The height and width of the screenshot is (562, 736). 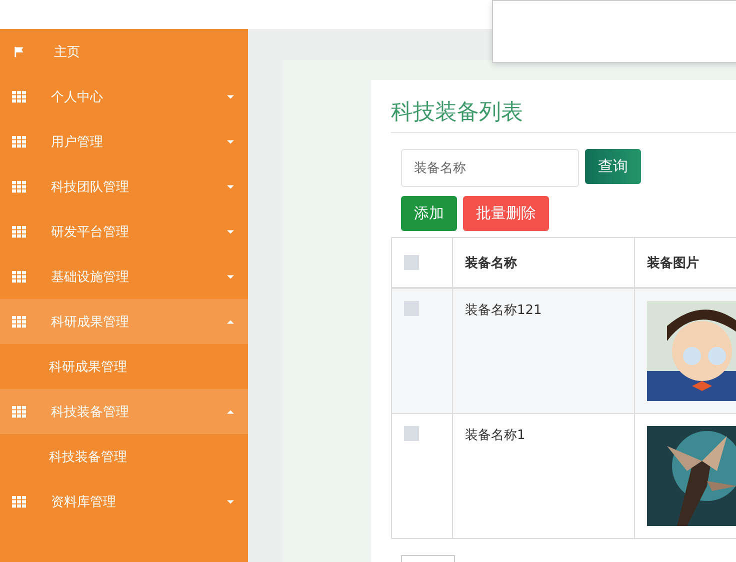 I want to click on sidebar-item: 基础设施管理, so click(x=124, y=276).